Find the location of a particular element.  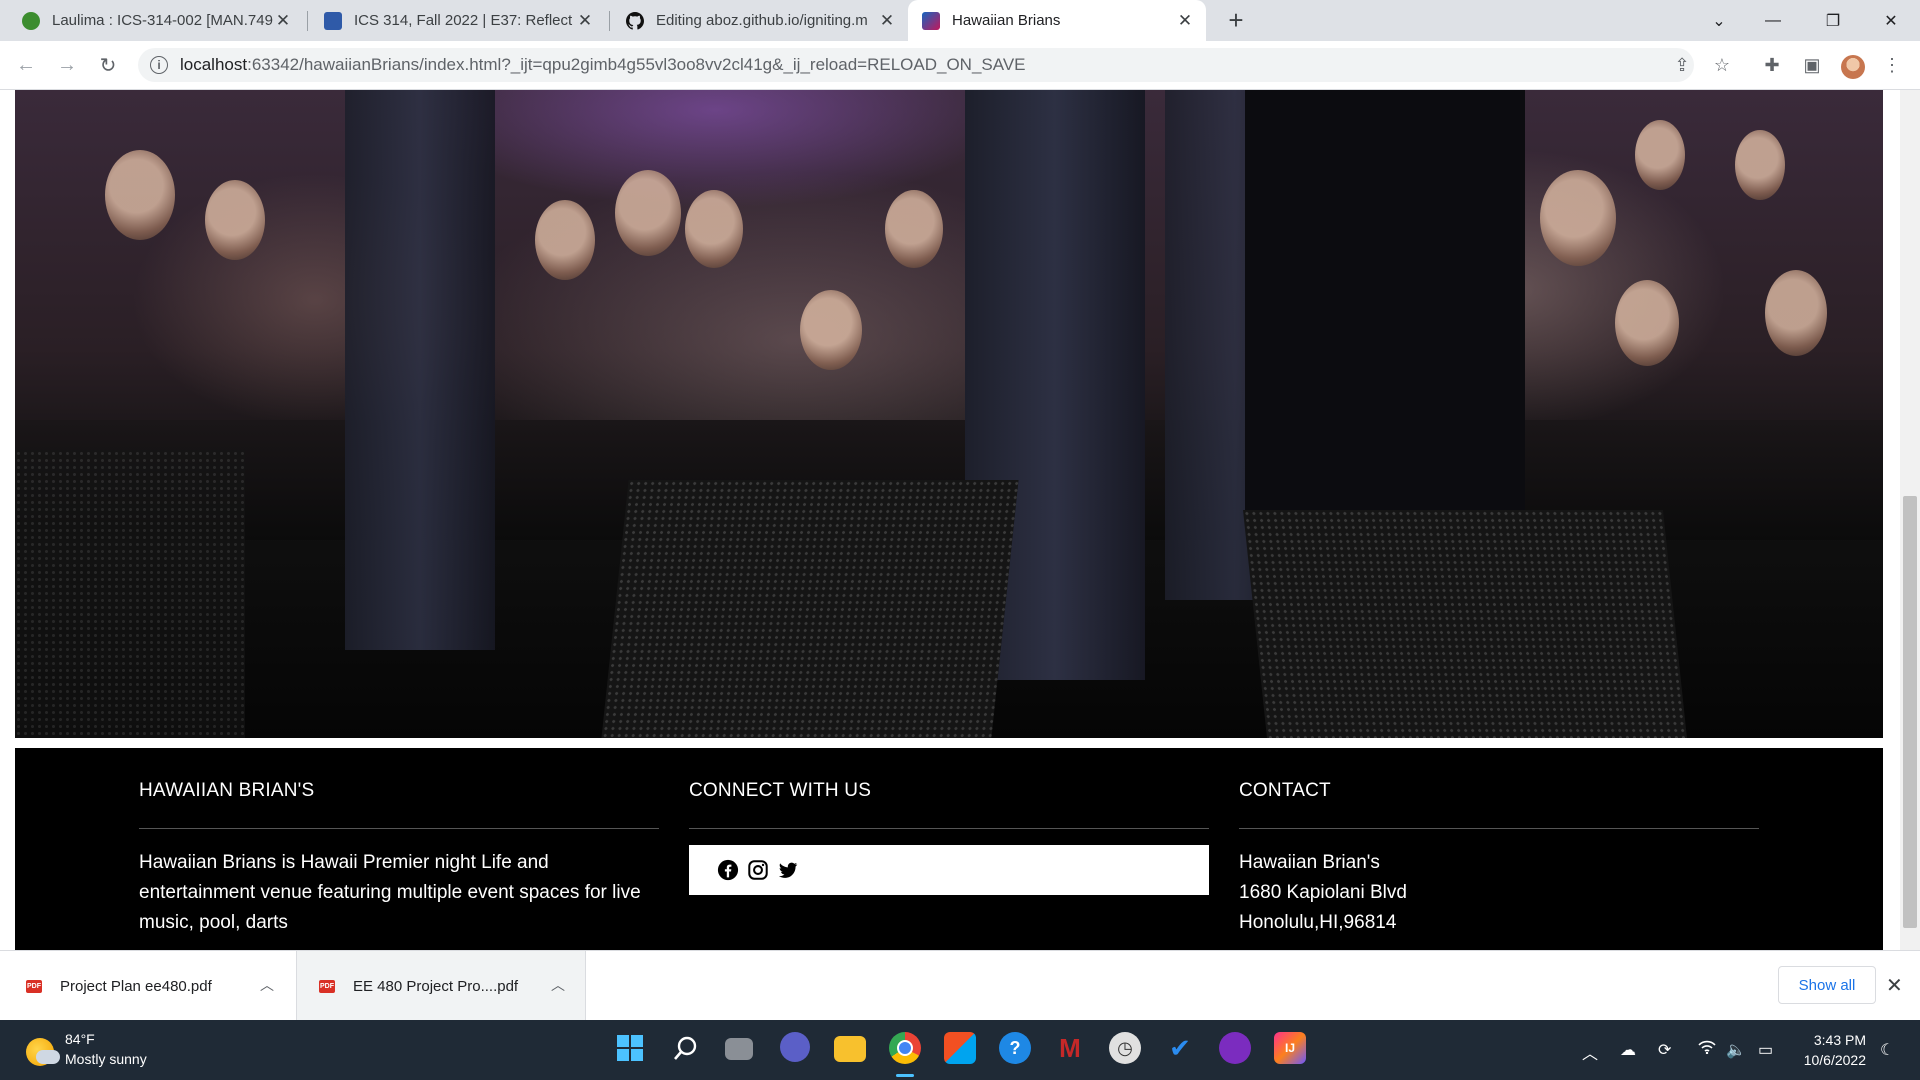

teams-chat-icon is located at coordinates (795, 1047).